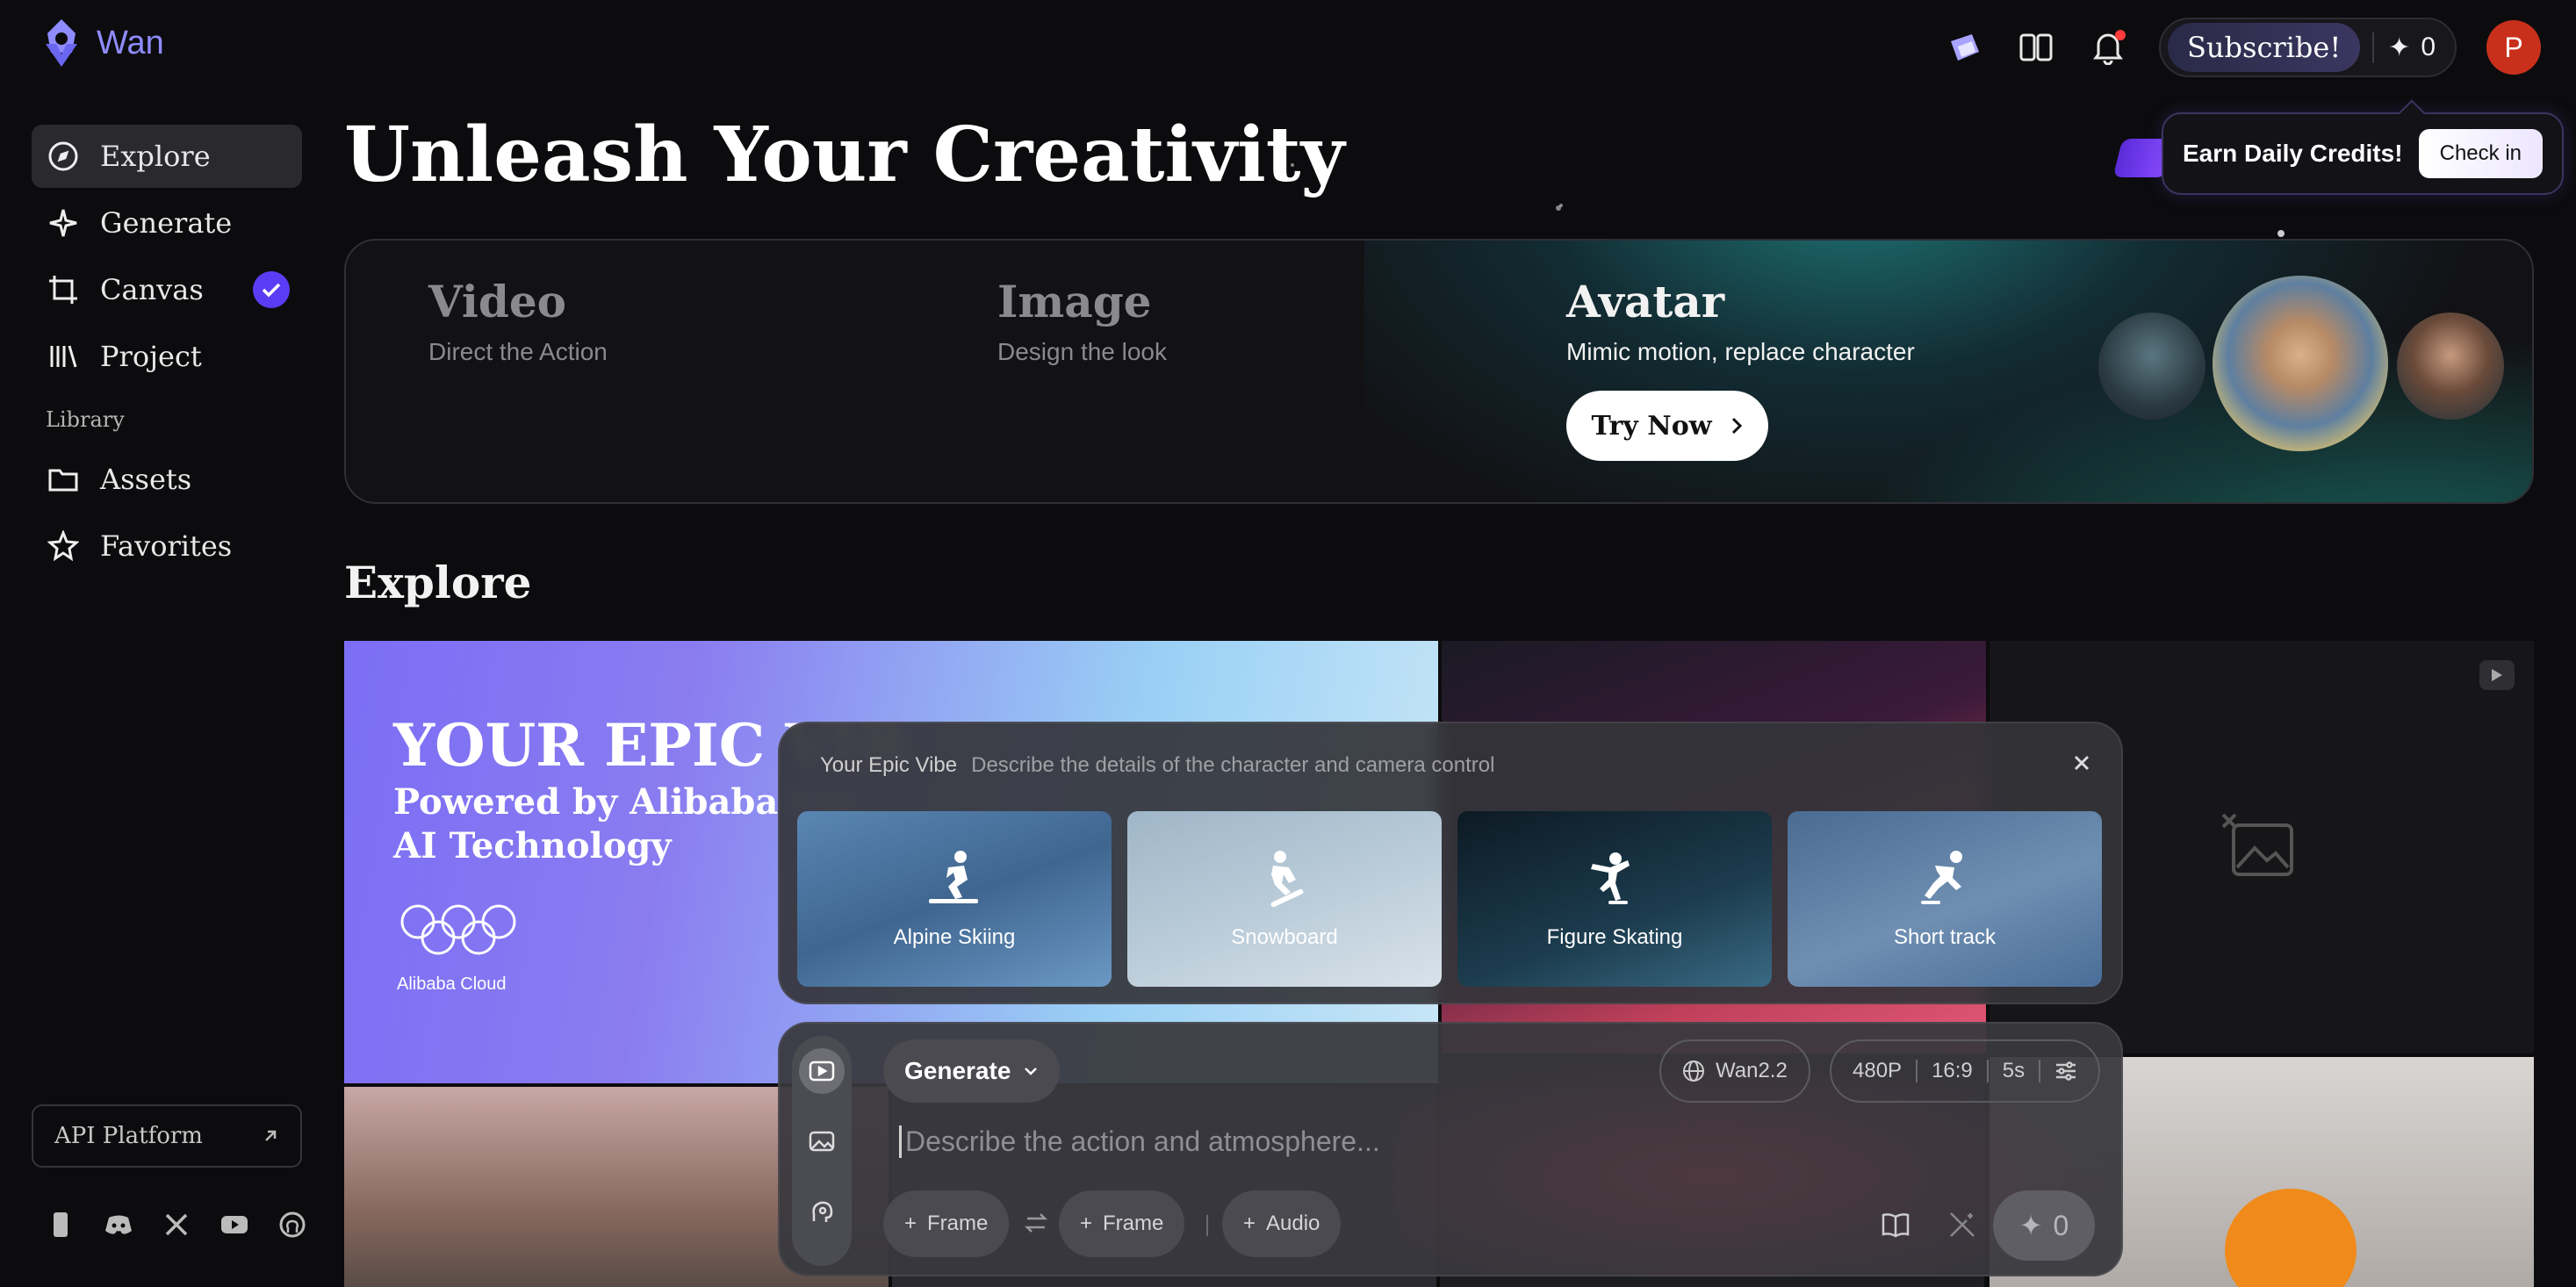 This screenshot has height=1287, width=2576. Describe the element at coordinates (1895, 1224) in the screenshot. I see `prompt-guide-book-icon` at that location.